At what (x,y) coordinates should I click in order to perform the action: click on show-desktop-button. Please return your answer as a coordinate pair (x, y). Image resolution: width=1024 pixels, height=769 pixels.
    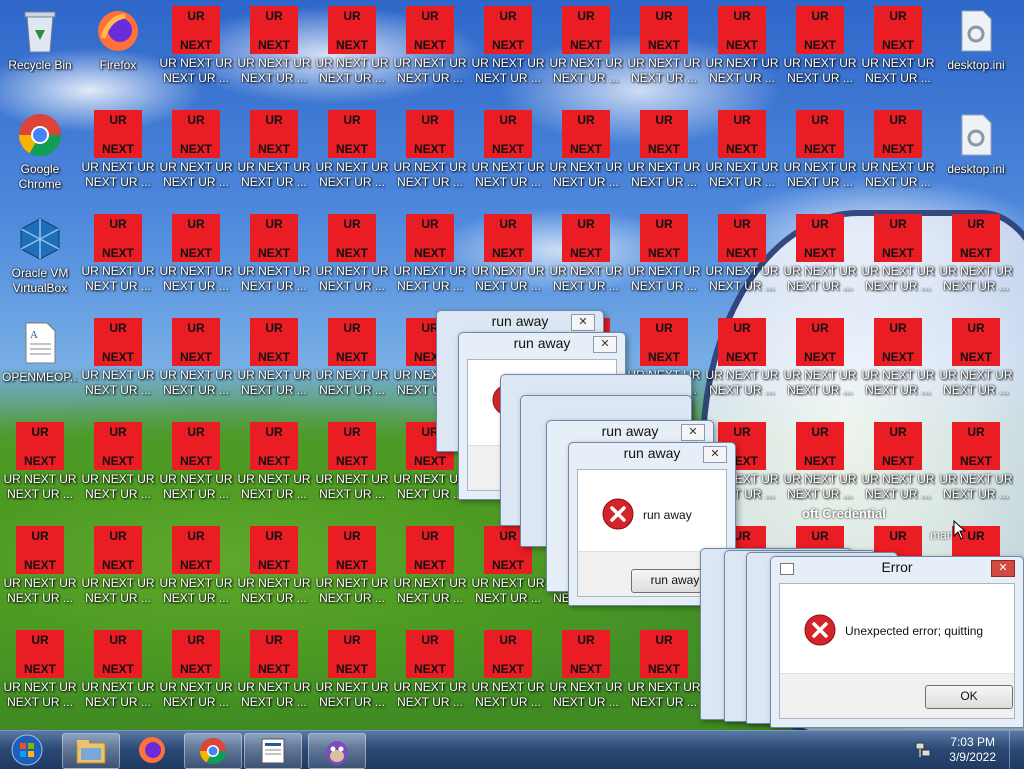
    Looking at the image, I should click on (1016, 750).